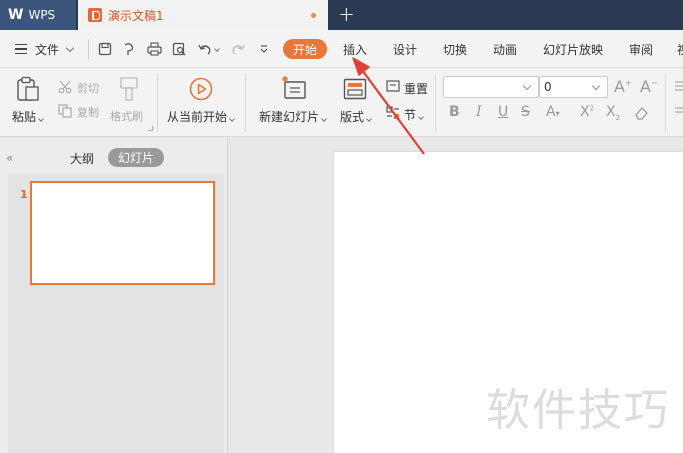 This screenshot has height=453, width=683. Describe the element at coordinates (573, 87) in the screenshot. I see `font-size-select: 0` at that location.